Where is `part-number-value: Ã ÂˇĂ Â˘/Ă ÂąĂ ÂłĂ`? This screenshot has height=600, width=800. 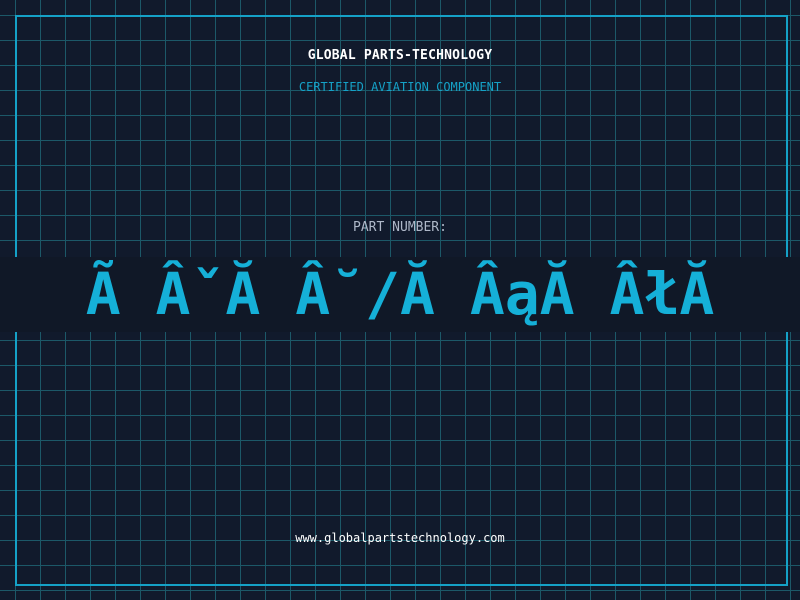 part-number-value: Ã ÂˇĂ Â˘/Ă ÂąĂ ÂłĂ is located at coordinates (400, 294).